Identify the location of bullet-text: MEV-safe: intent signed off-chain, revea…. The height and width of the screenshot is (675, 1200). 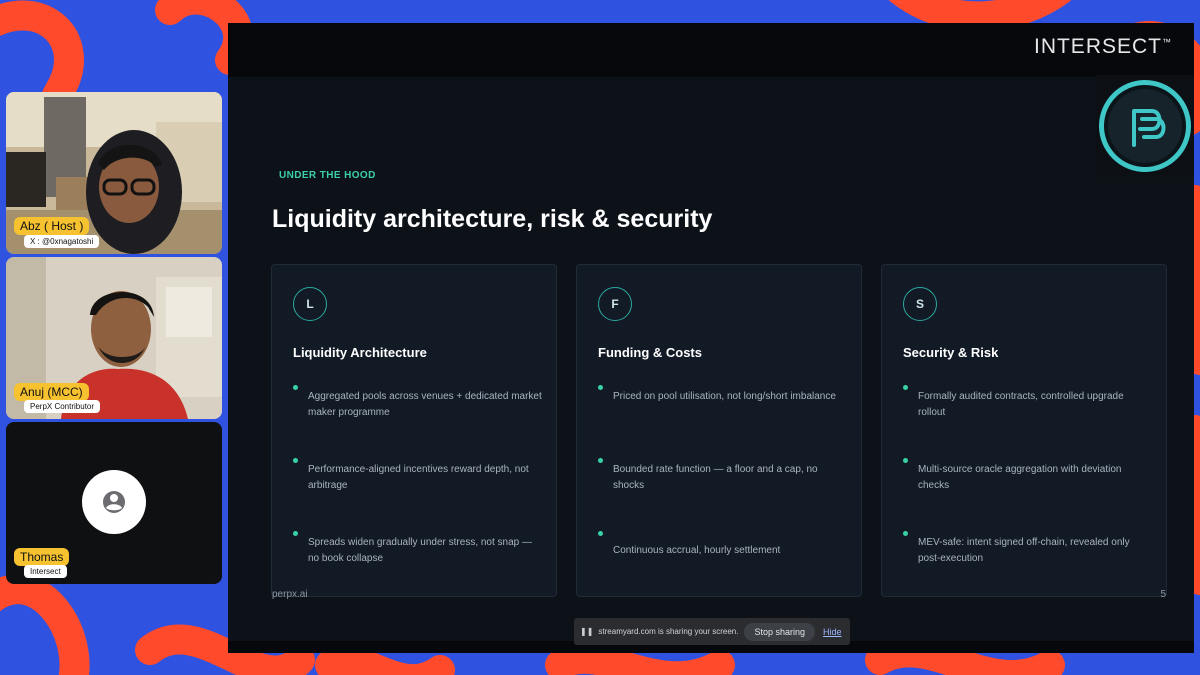
(1024, 550).